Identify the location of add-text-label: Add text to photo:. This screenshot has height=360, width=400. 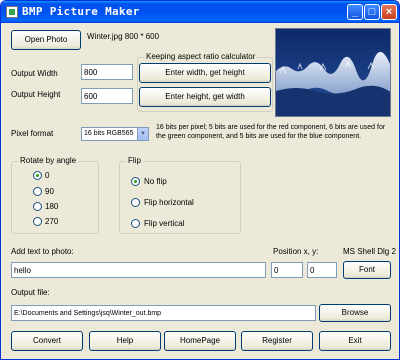
(42, 251).